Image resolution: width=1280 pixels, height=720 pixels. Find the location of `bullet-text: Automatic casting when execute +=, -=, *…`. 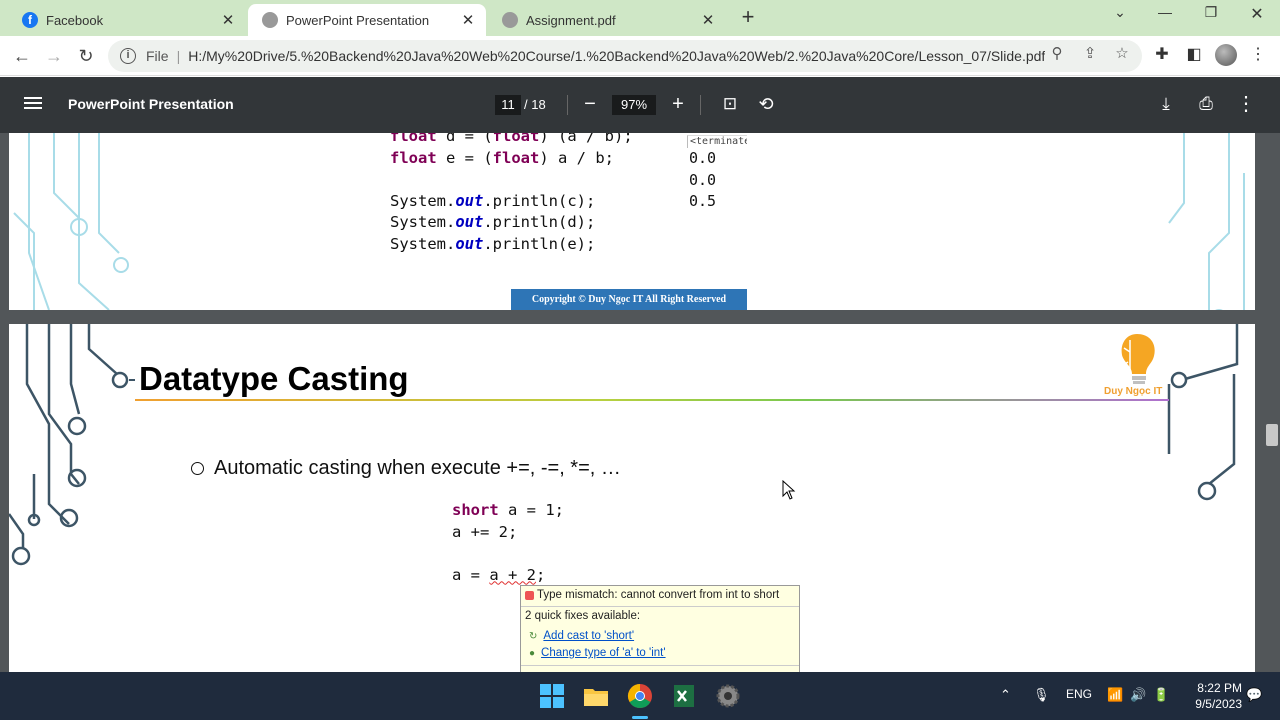

bullet-text: Automatic casting when execute +=, -=, *… is located at coordinates (417, 468).